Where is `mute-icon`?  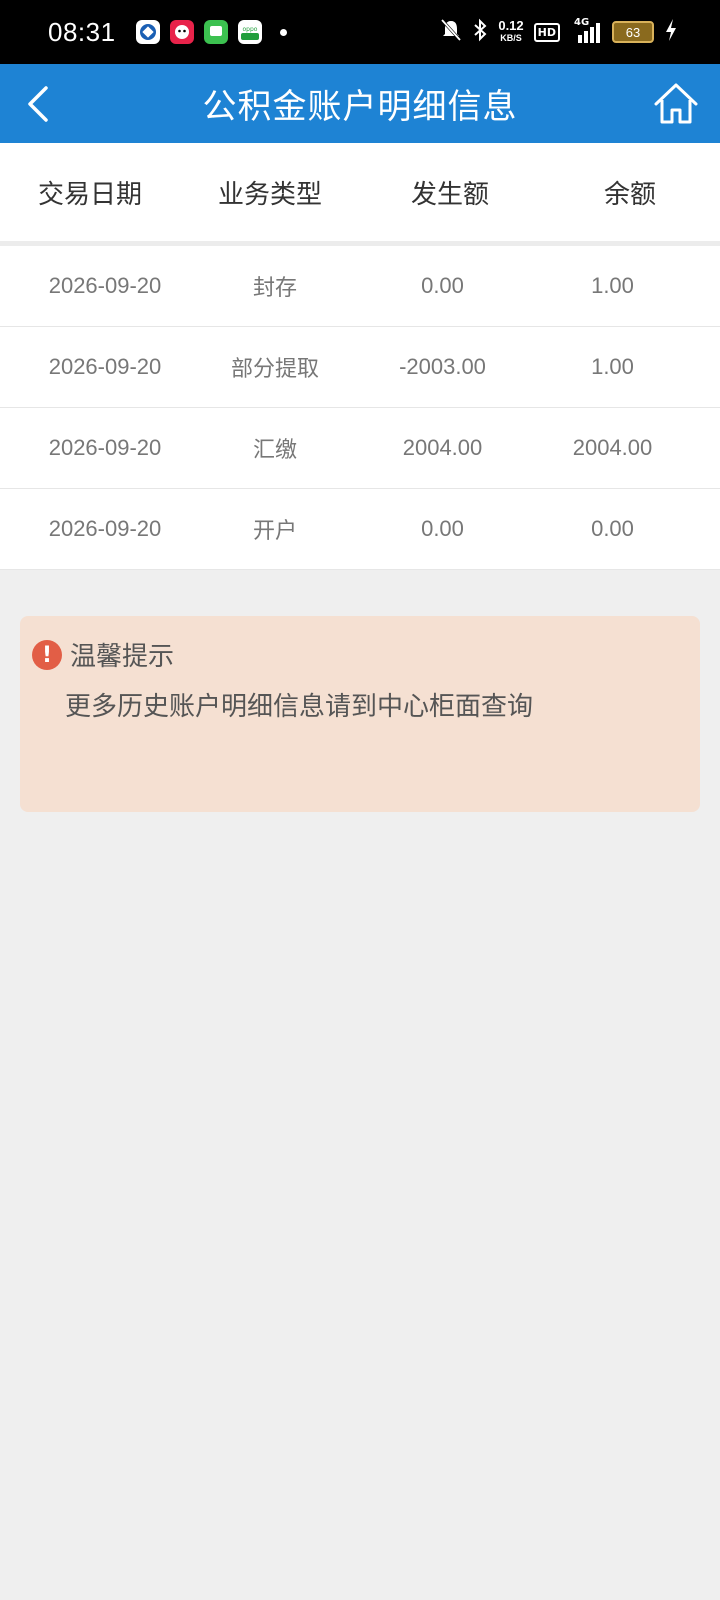 mute-icon is located at coordinates (451, 32).